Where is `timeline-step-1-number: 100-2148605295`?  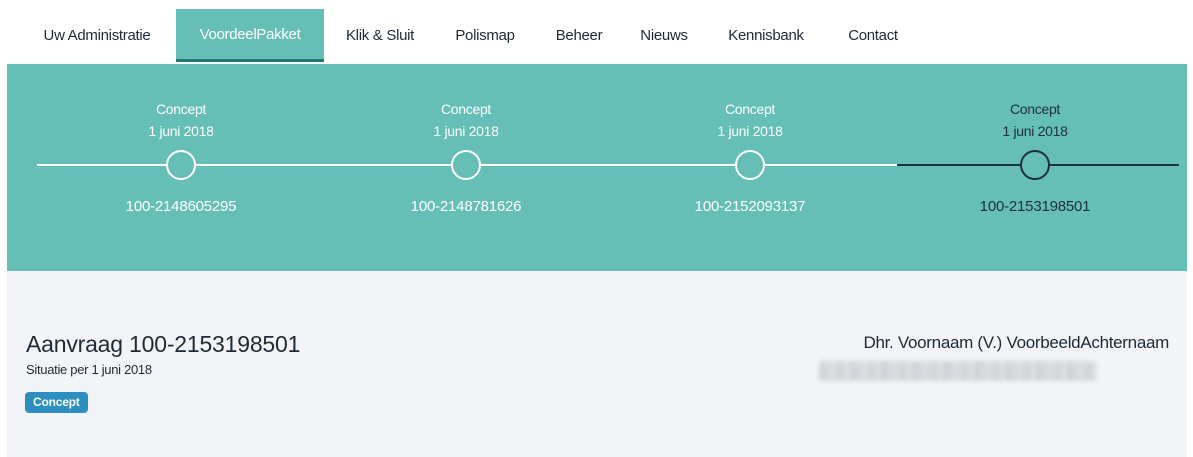 timeline-step-1-number: 100-2148605295 is located at coordinates (181, 206).